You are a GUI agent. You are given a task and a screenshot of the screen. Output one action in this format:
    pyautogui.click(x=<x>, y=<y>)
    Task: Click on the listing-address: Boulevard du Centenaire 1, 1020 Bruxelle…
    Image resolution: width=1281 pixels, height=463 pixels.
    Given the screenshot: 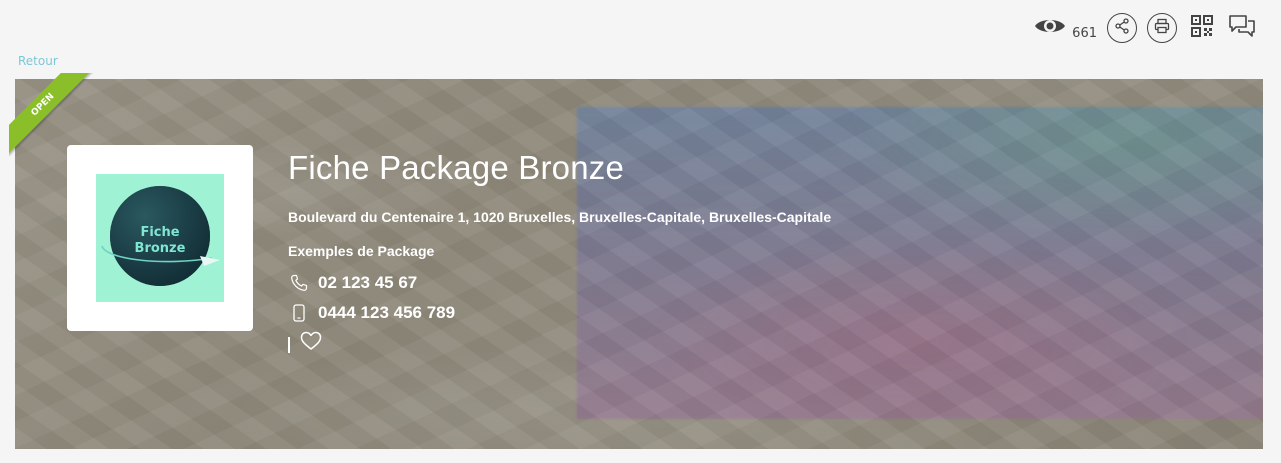 What is the action you would take?
    pyautogui.click(x=560, y=217)
    